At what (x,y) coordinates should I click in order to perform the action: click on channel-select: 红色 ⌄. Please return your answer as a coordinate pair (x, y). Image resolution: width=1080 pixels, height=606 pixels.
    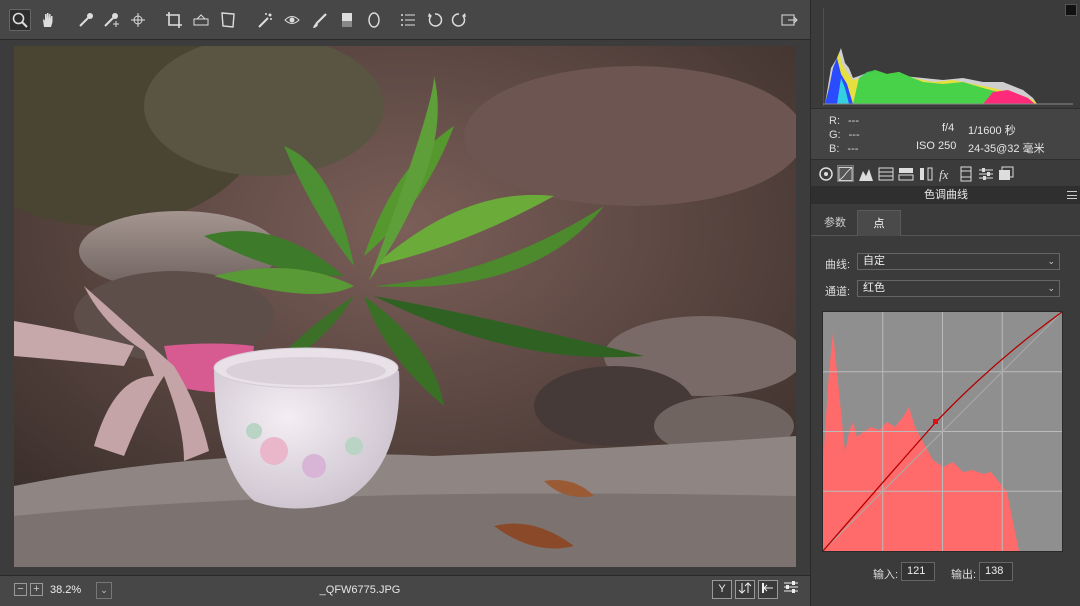
    Looking at the image, I should click on (958, 288).